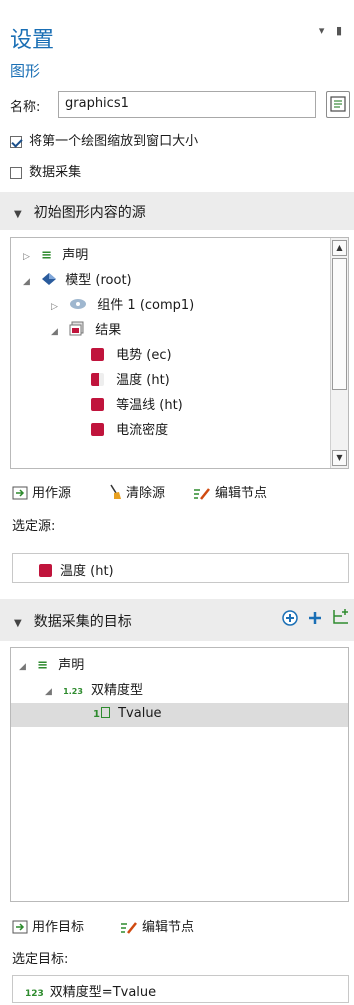  I want to click on source-section-title: 初始图形内容的源, so click(89, 213).